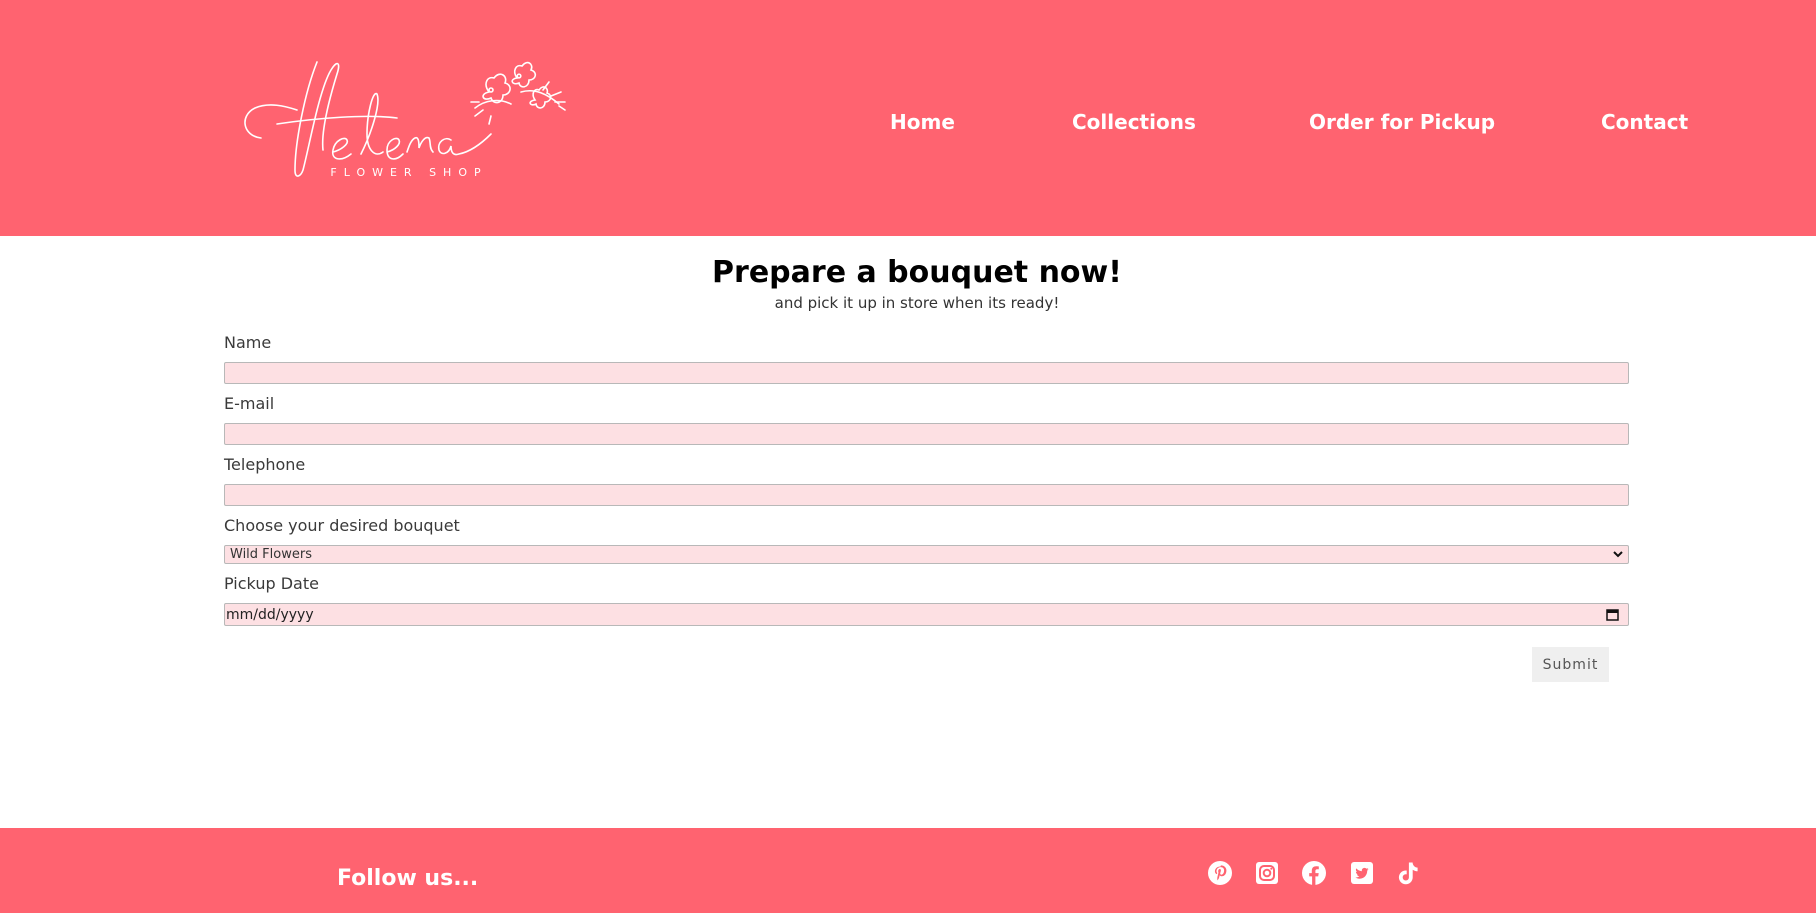  What do you see at coordinates (1220, 873) in the screenshot?
I see `pinterest-icon` at bounding box center [1220, 873].